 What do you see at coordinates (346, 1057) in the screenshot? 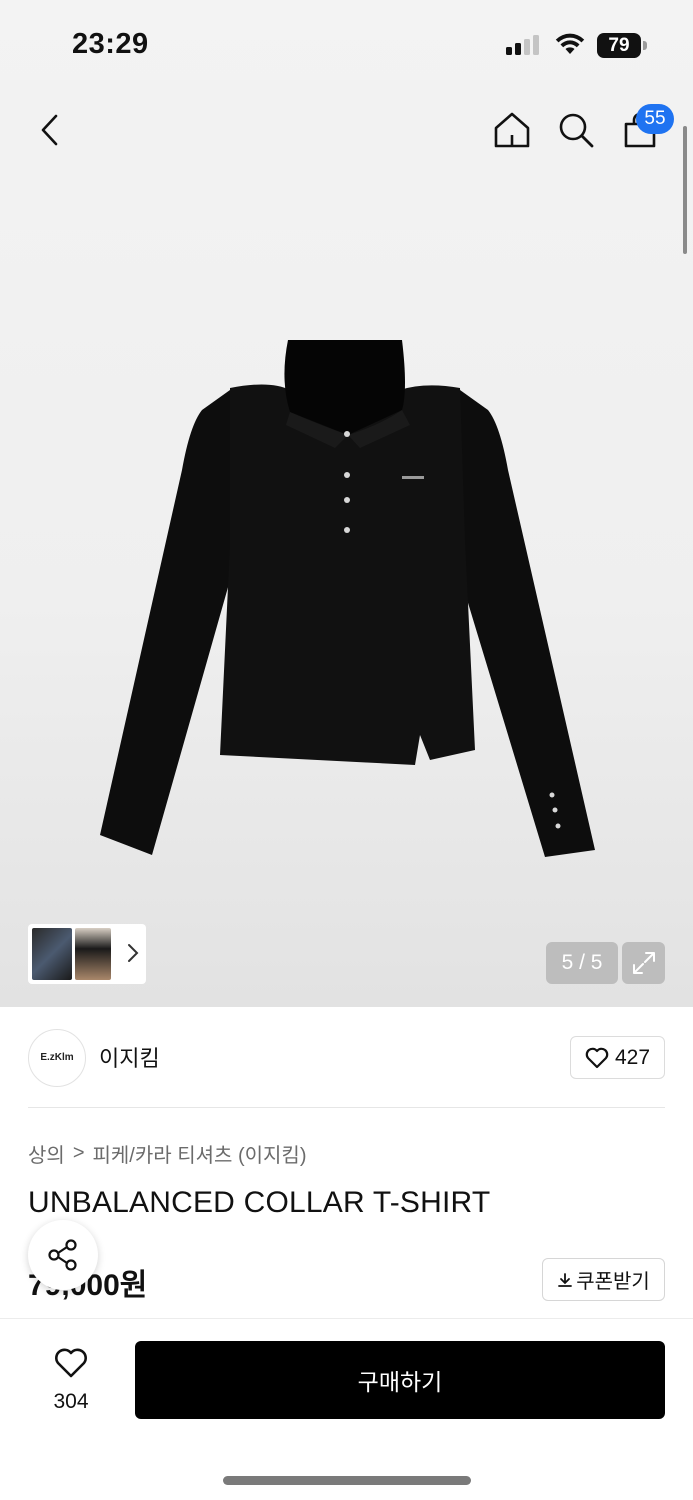
I see `brand-row: E.zKlm 이지킴 427` at bounding box center [346, 1057].